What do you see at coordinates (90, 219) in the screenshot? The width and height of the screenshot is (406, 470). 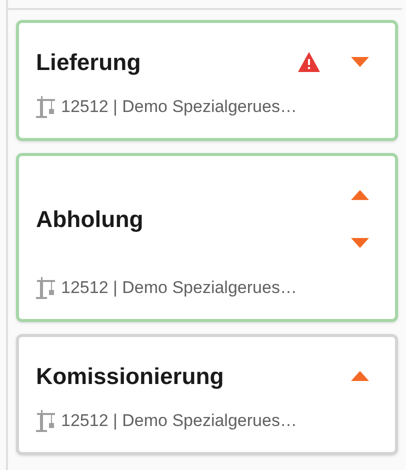 I see `card-title: Abholung` at bounding box center [90, 219].